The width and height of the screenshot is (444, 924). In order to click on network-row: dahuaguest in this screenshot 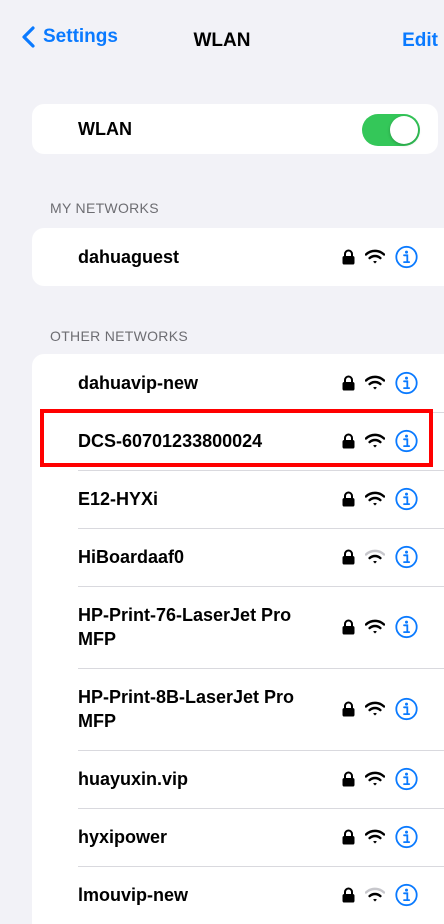, I will do `click(238, 257)`.